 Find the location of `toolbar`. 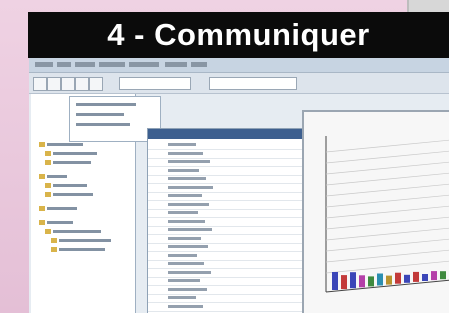

toolbar is located at coordinates (239, 83).